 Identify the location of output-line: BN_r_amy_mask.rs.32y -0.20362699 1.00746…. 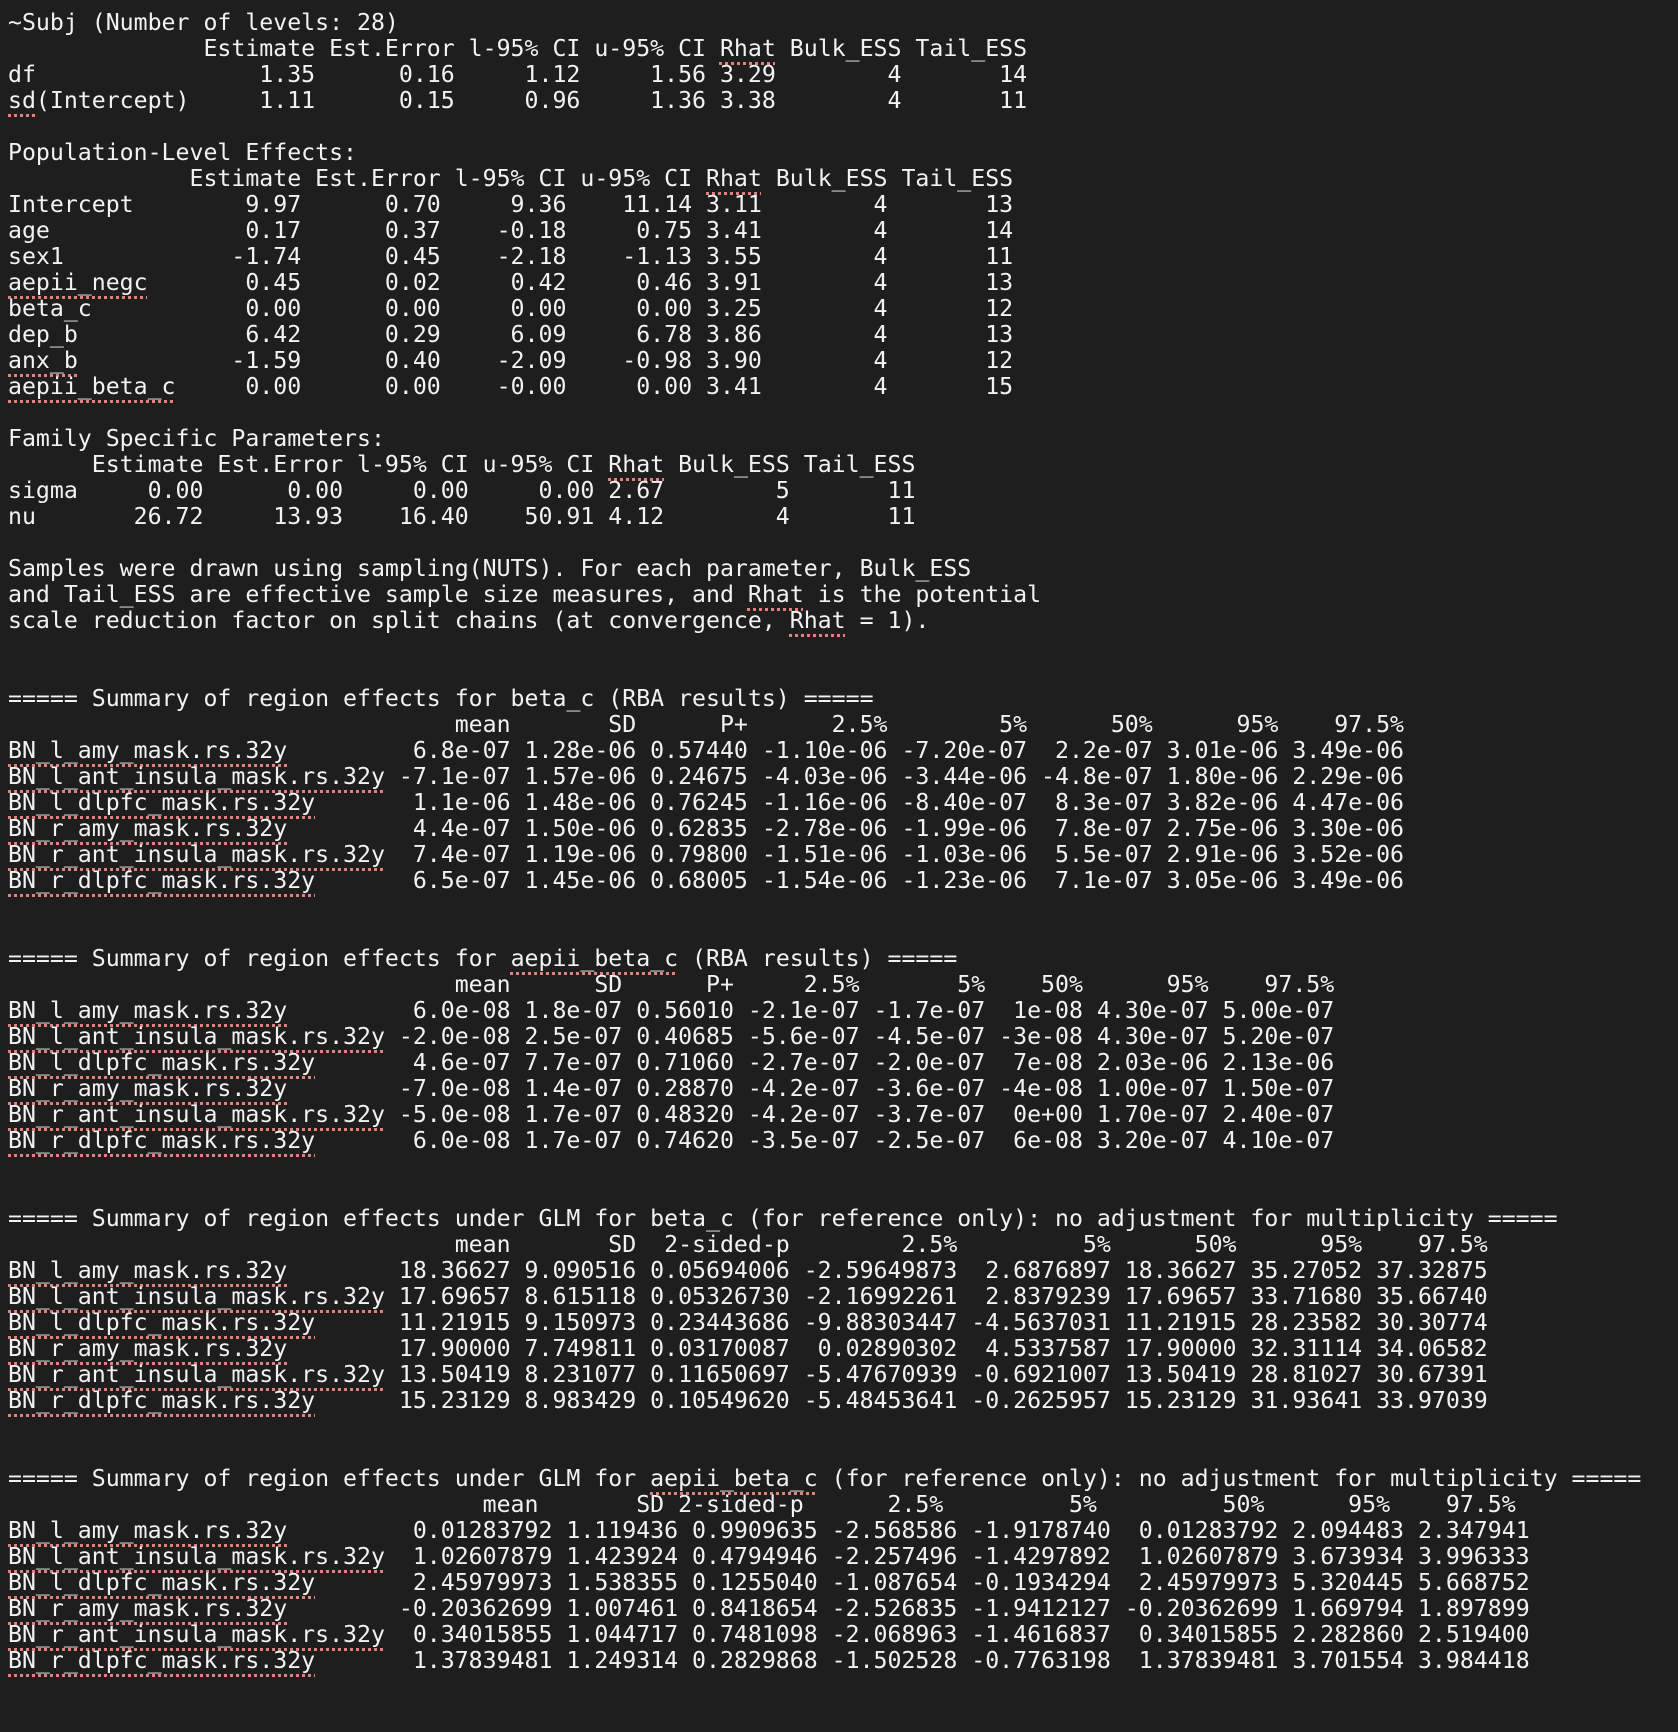
(769, 1608).